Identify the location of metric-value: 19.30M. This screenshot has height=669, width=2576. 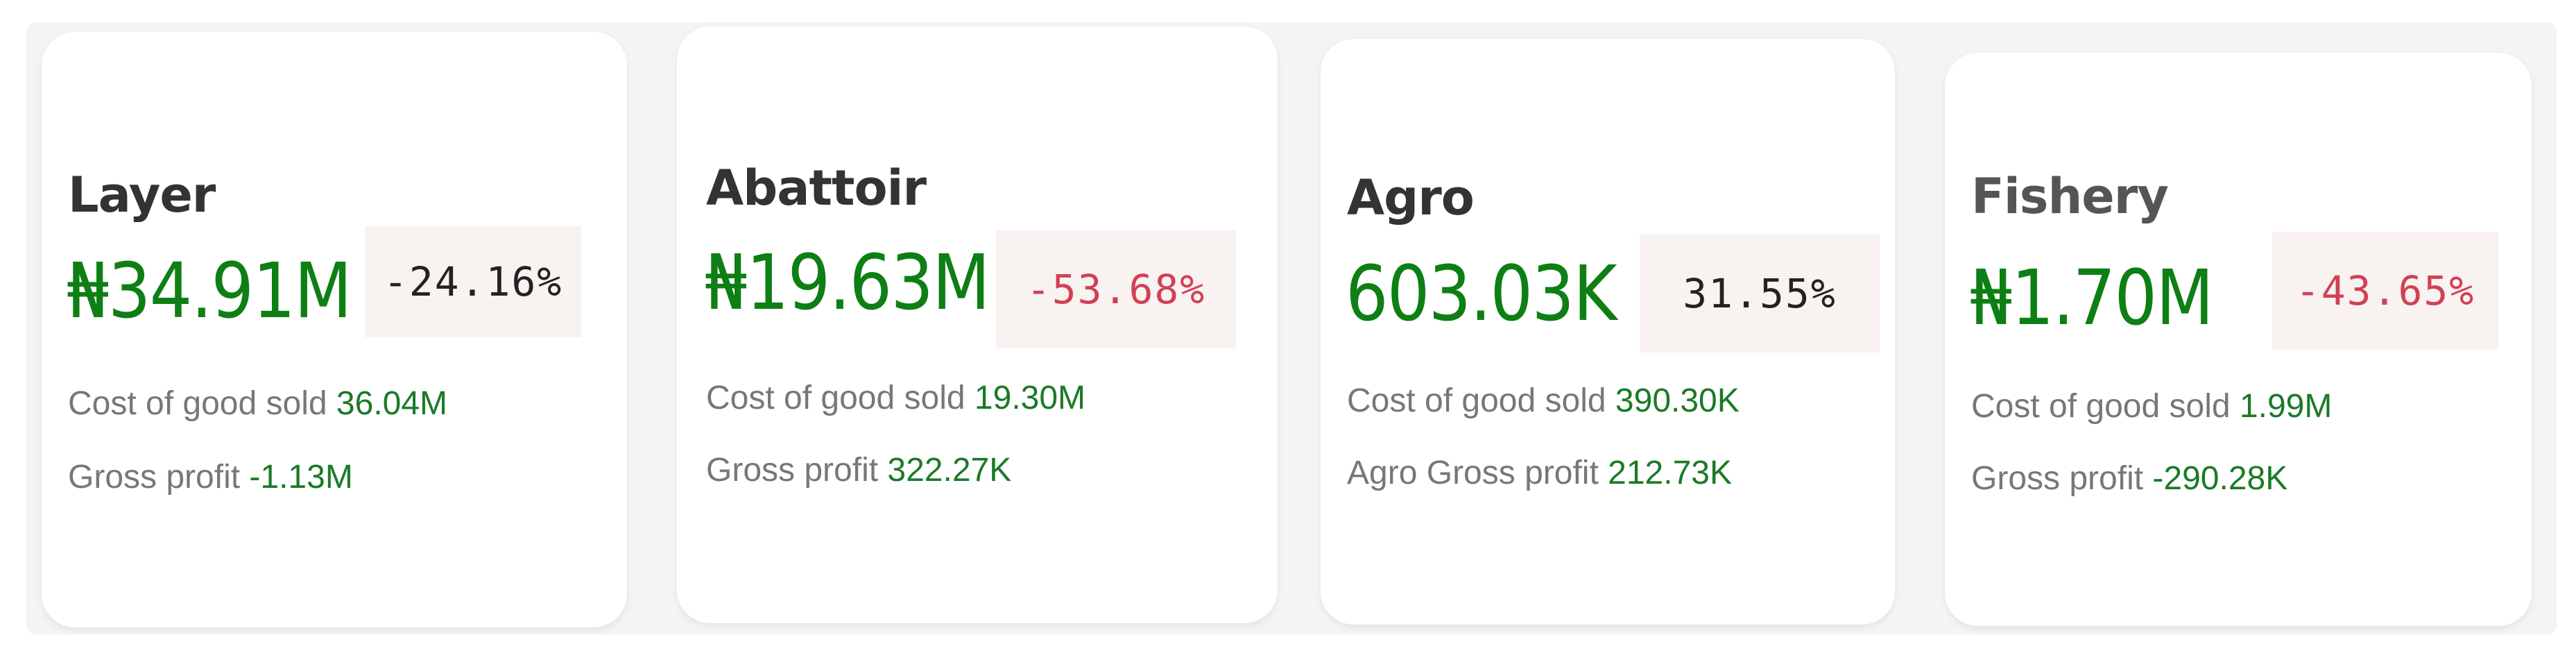
(1030, 398).